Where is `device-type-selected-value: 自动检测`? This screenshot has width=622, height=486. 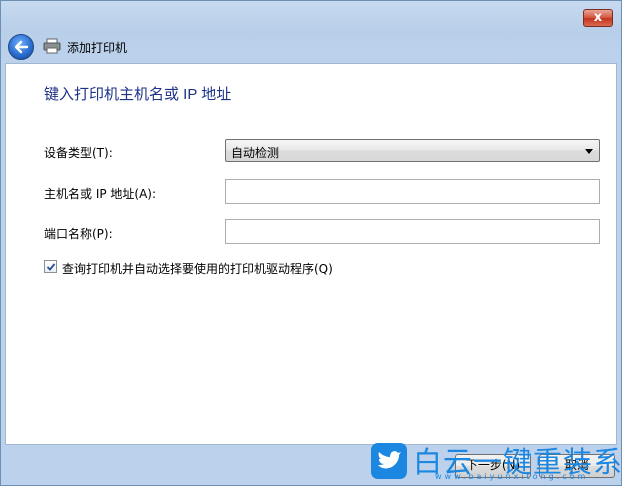
device-type-selected-value: 自动检测 is located at coordinates (255, 153).